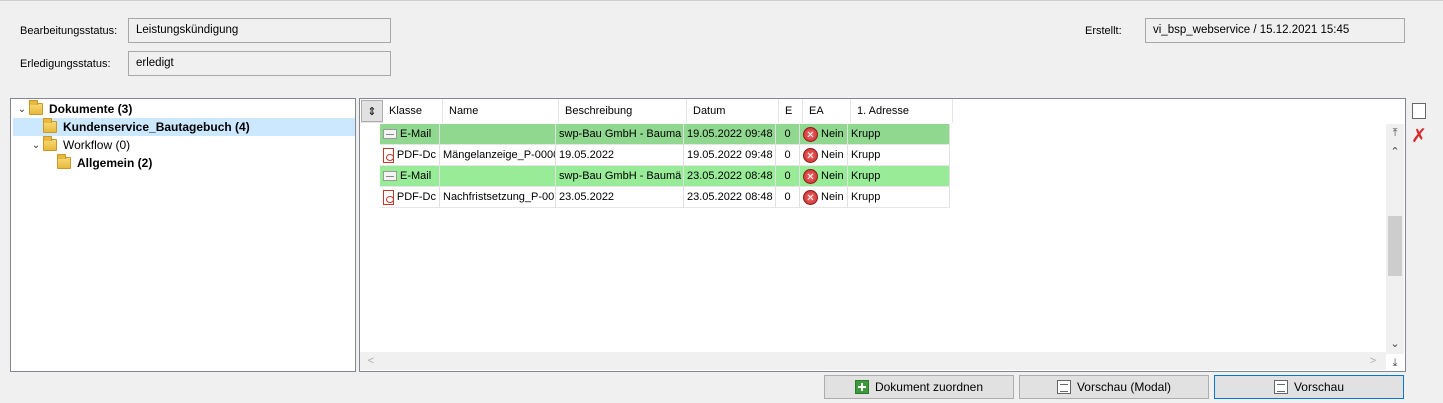  I want to click on tree-node-kundenservice: Kundenservice_Bautagebuch (4), so click(184, 127).